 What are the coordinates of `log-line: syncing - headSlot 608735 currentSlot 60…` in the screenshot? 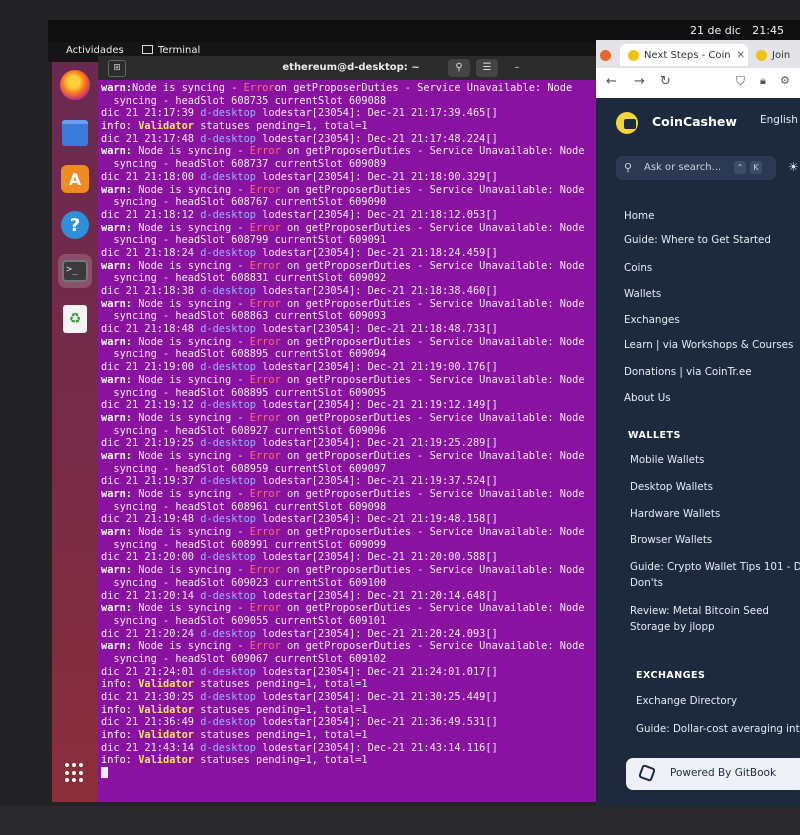 It's located at (351, 101).